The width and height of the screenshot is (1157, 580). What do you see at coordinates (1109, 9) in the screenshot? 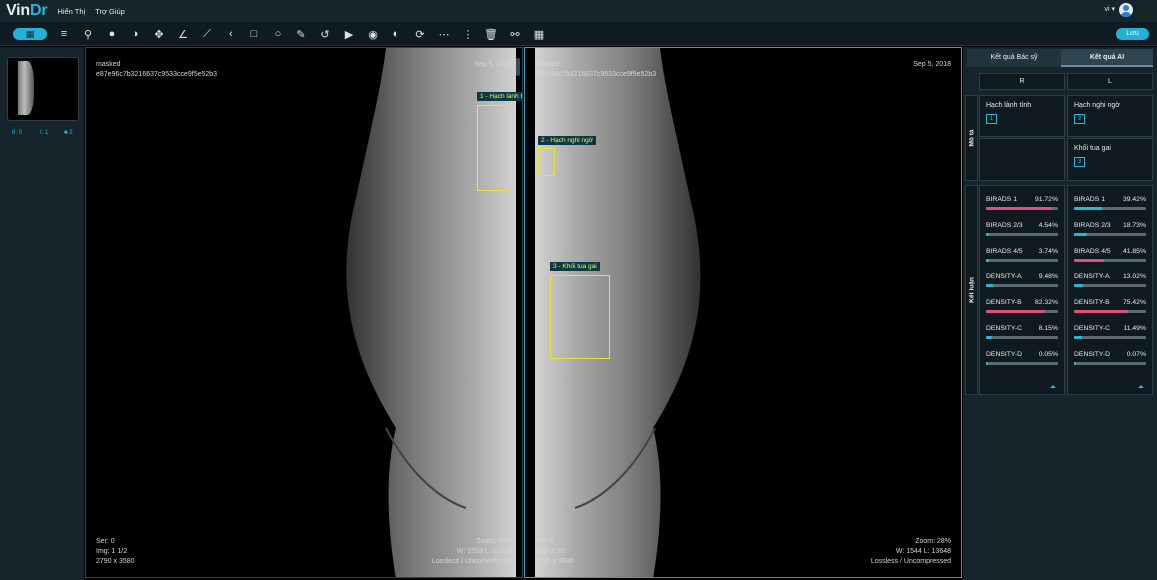
I see `language-select: vi ▾` at bounding box center [1109, 9].